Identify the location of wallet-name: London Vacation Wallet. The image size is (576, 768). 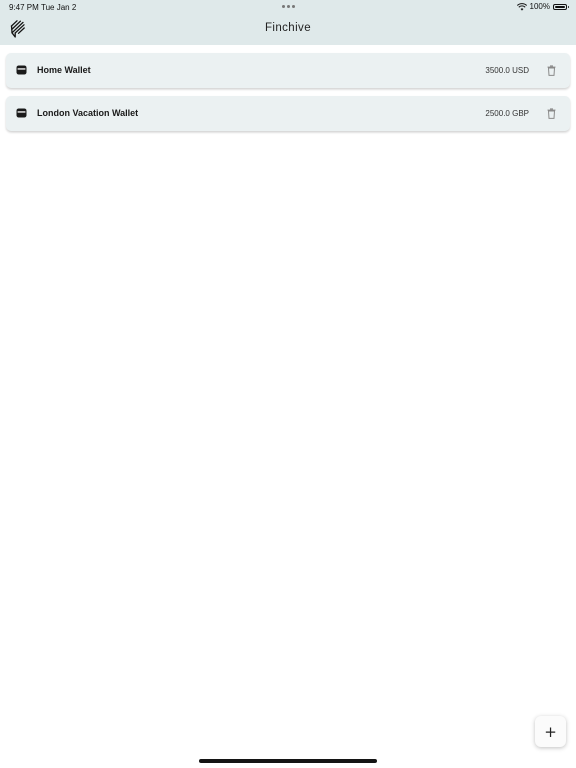
(88, 113).